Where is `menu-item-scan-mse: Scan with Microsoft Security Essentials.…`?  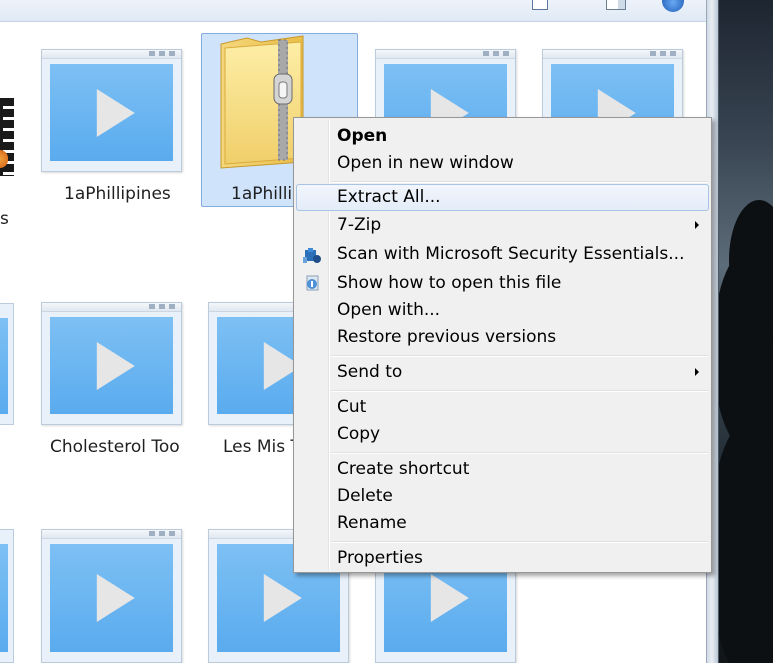
menu-item-scan-mse: Scan with Microsoft Security Essentials.… is located at coordinates (502, 254).